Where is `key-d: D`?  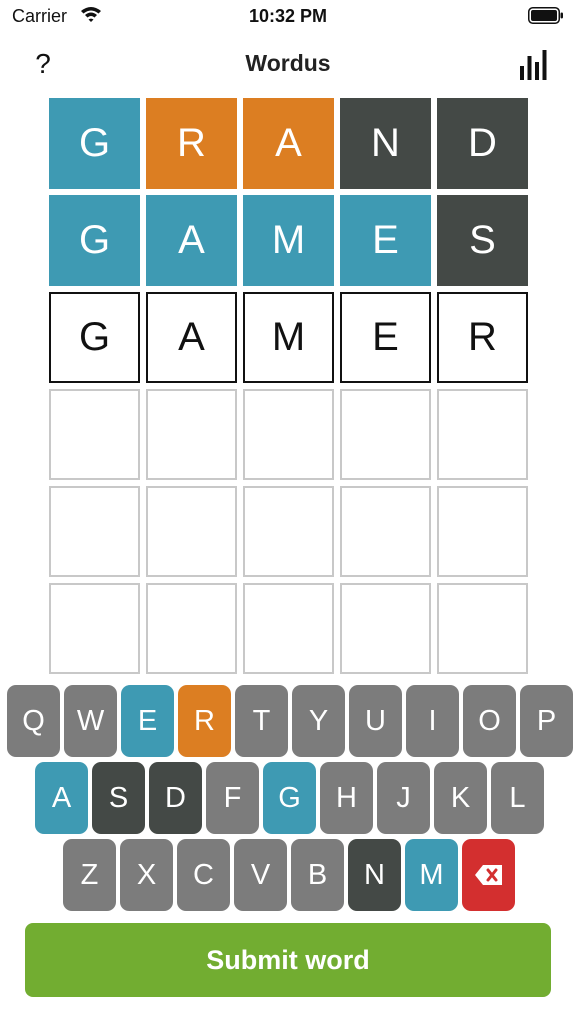 key-d: D is located at coordinates (175, 798).